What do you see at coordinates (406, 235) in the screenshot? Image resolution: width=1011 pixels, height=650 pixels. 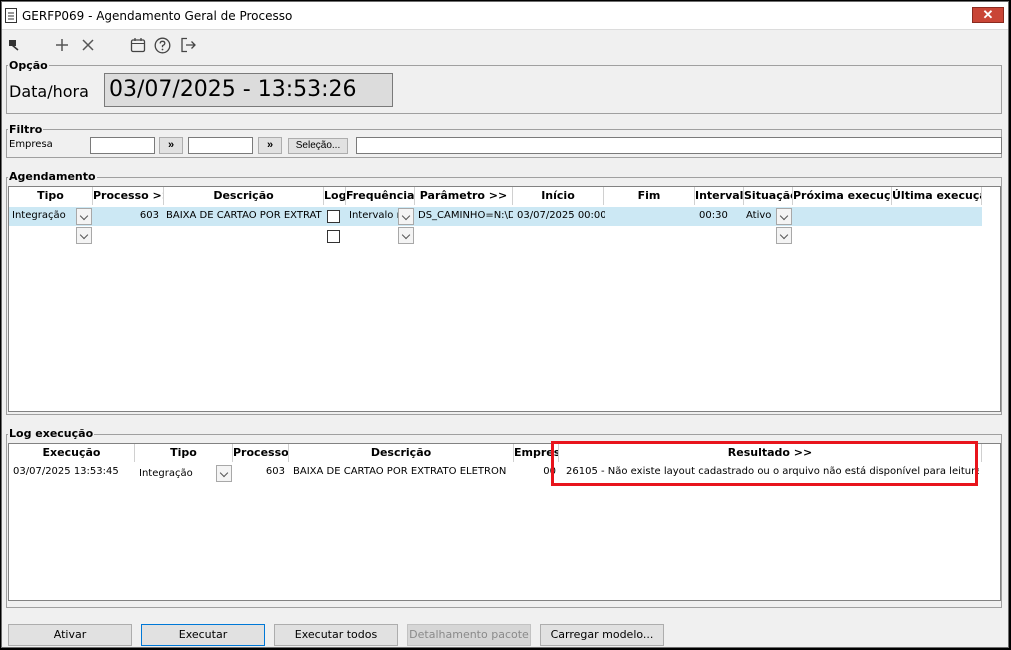 I see `new-row-frequencia-dropdown` at bounding box center [406, 235].